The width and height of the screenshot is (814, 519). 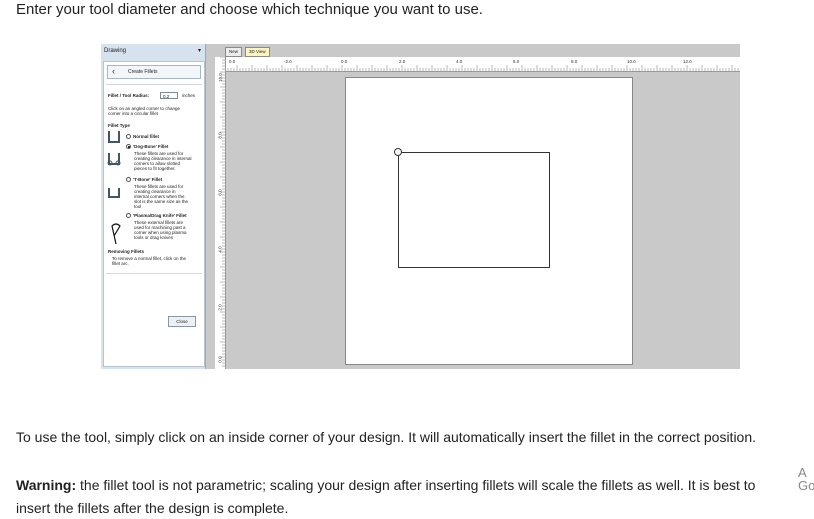 I want to click on tbone-fillet-label: 'T-Bone' Fillet, so click(x=148, y=179).